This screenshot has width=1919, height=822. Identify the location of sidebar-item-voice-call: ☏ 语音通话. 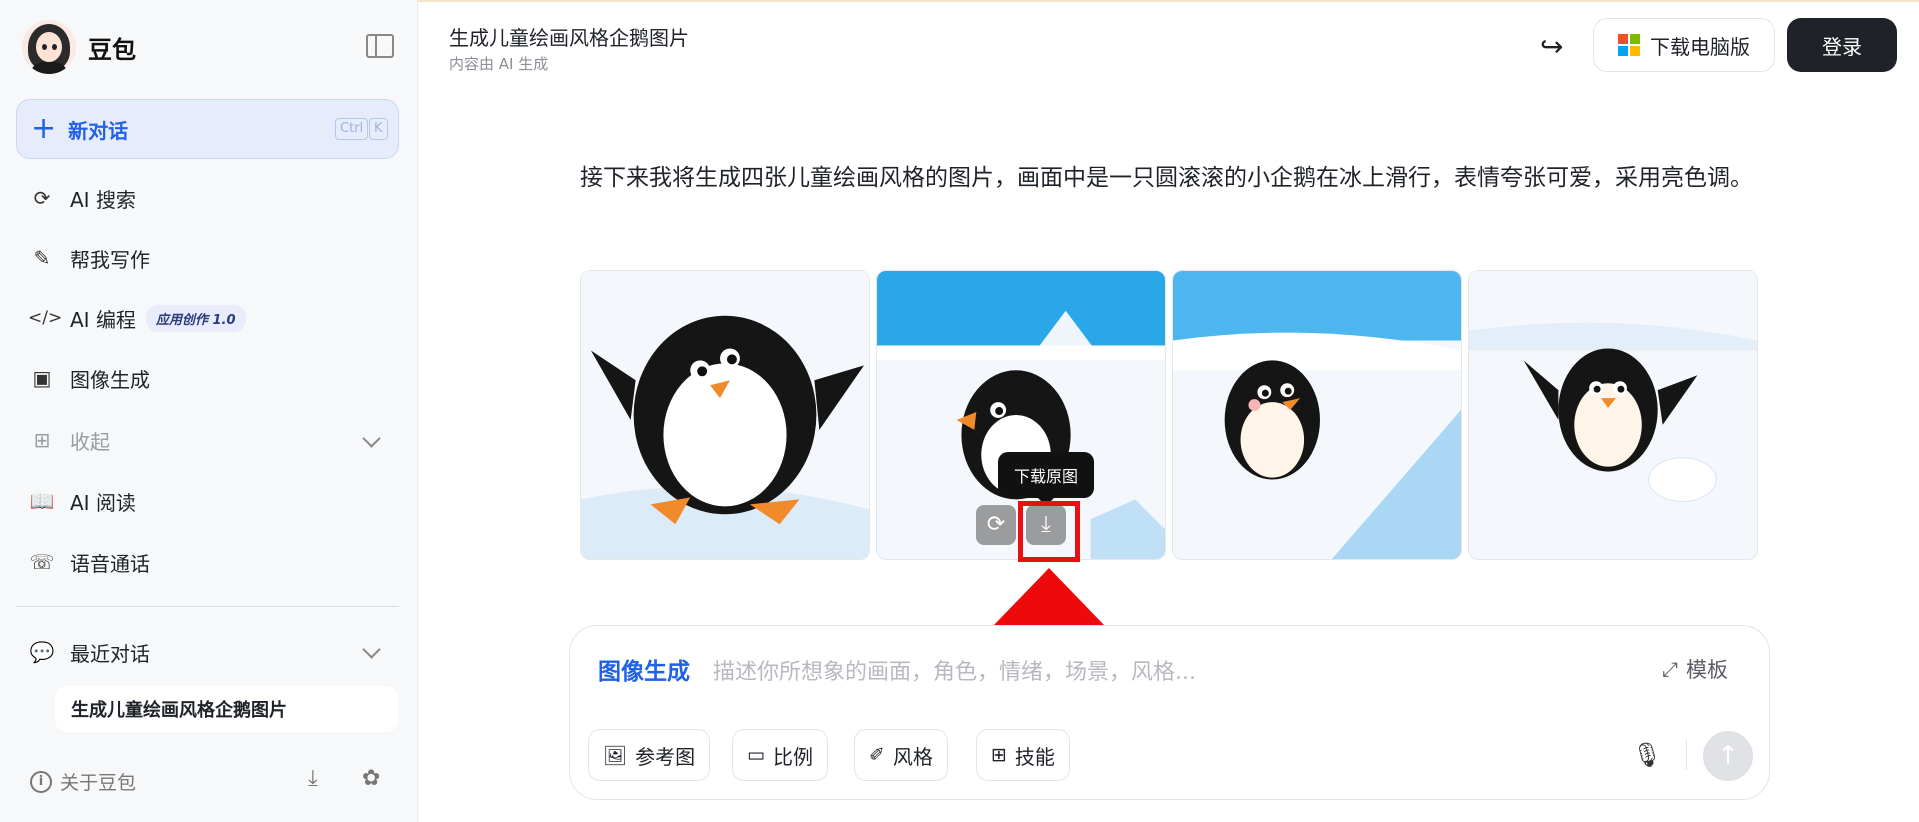
(89, 562).